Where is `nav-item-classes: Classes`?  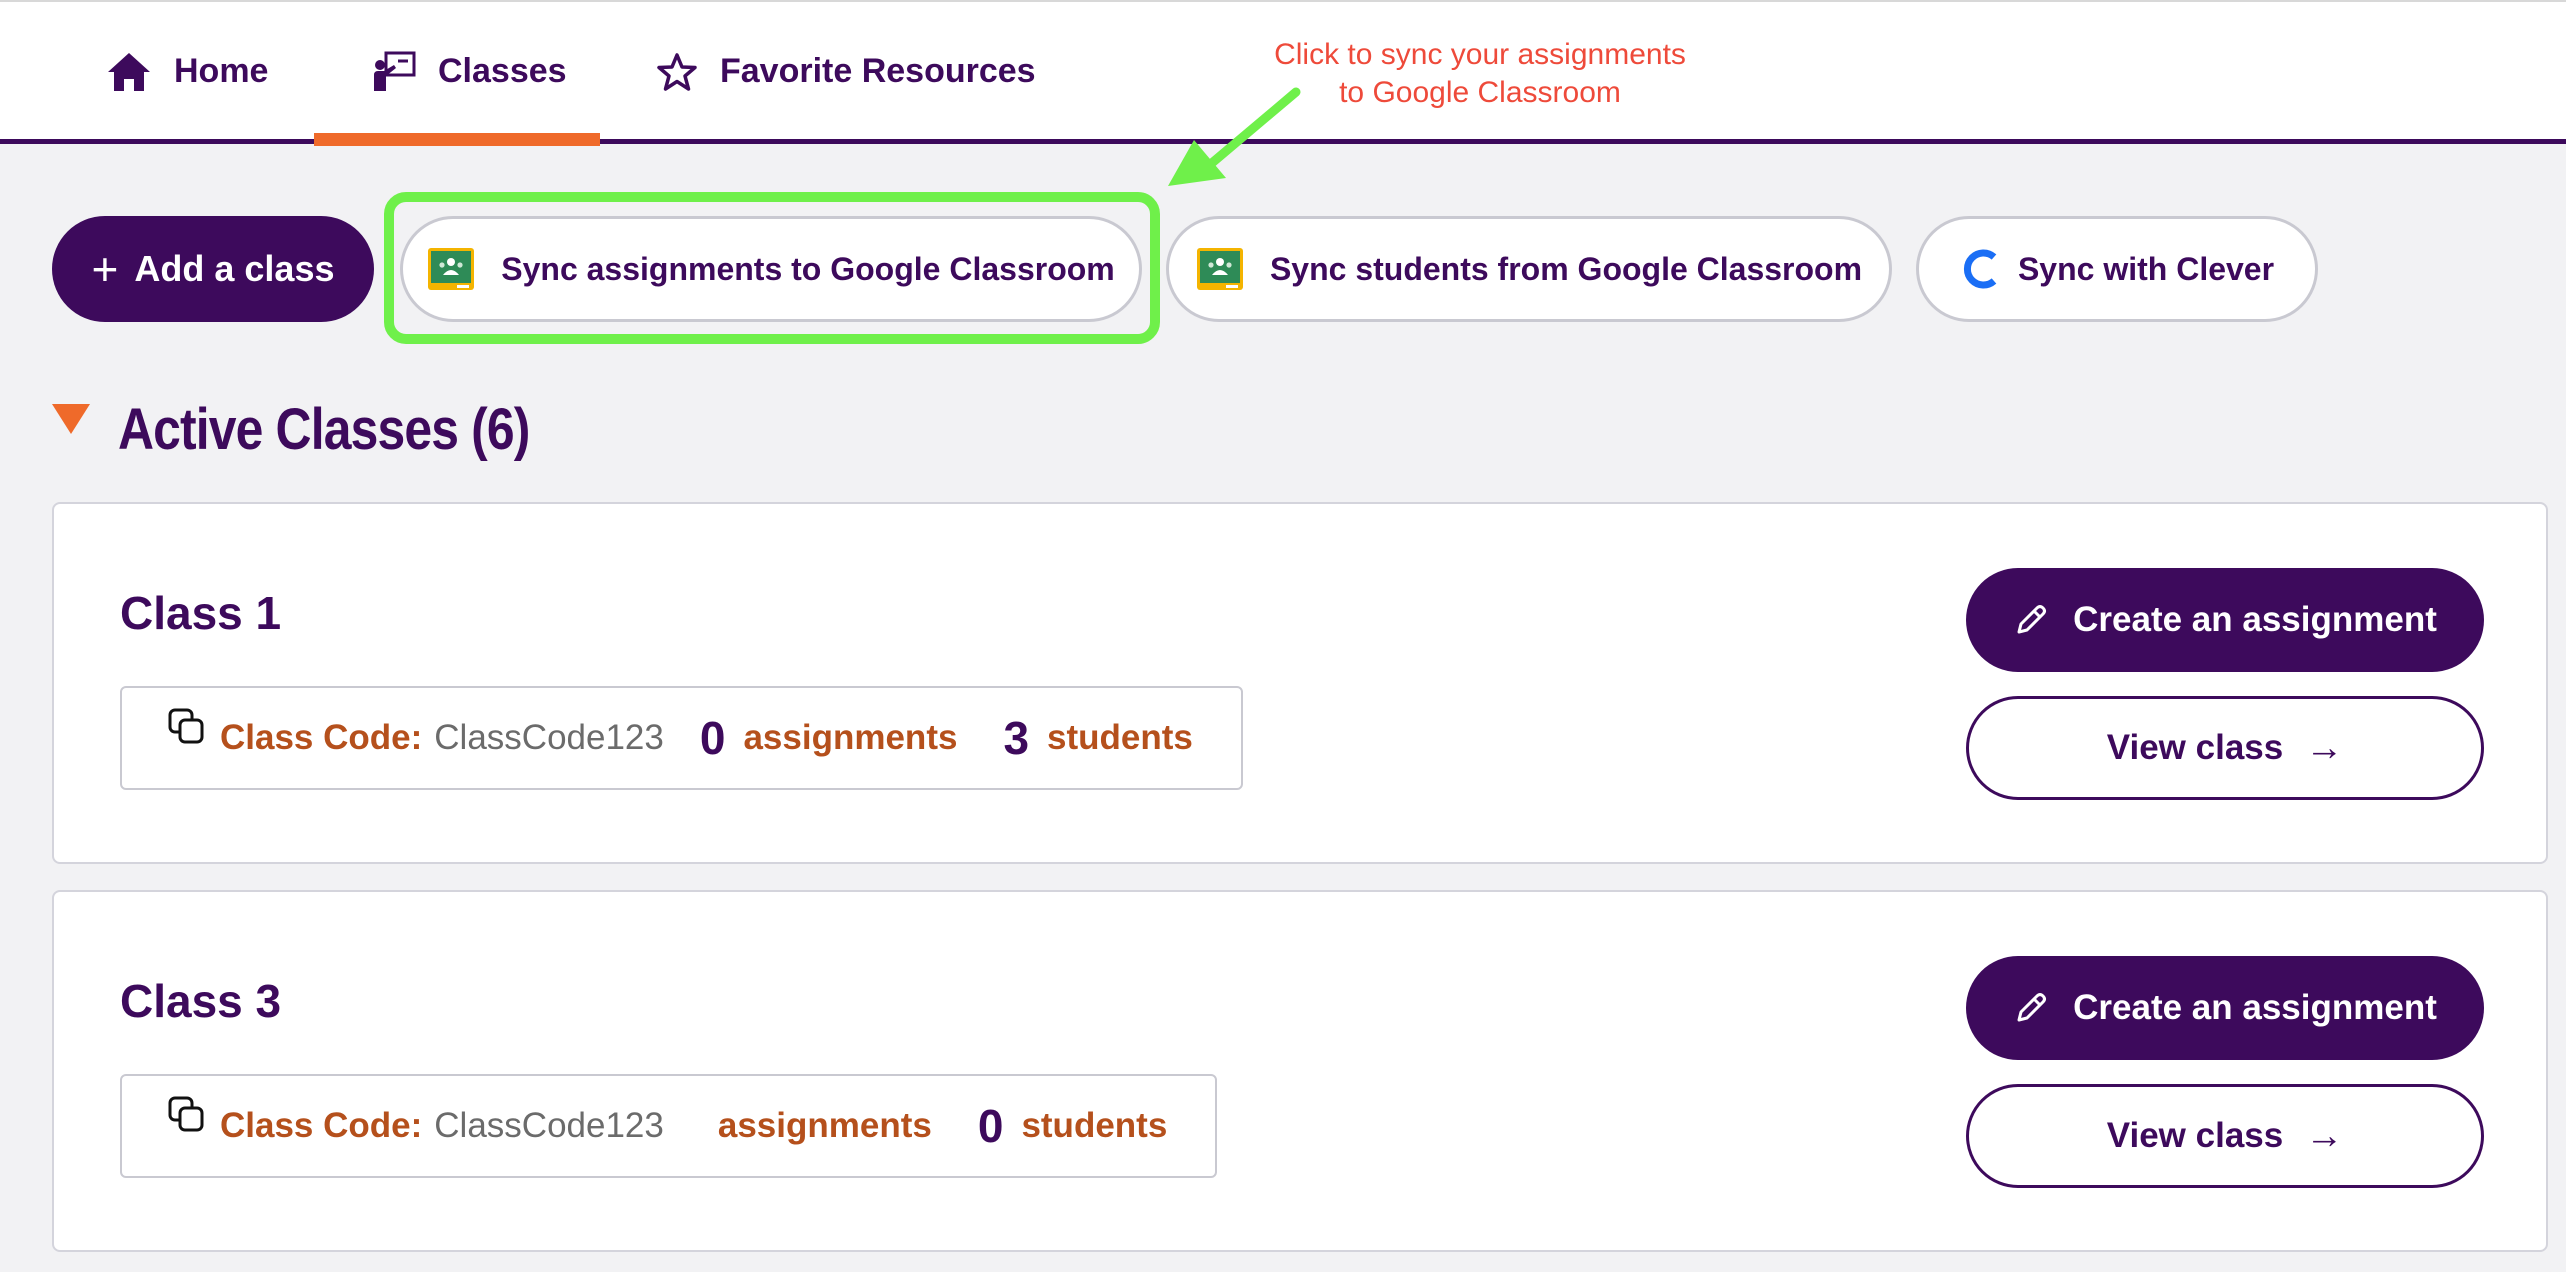 nav-item-classes: Classes is located at coordinates (457, 74).